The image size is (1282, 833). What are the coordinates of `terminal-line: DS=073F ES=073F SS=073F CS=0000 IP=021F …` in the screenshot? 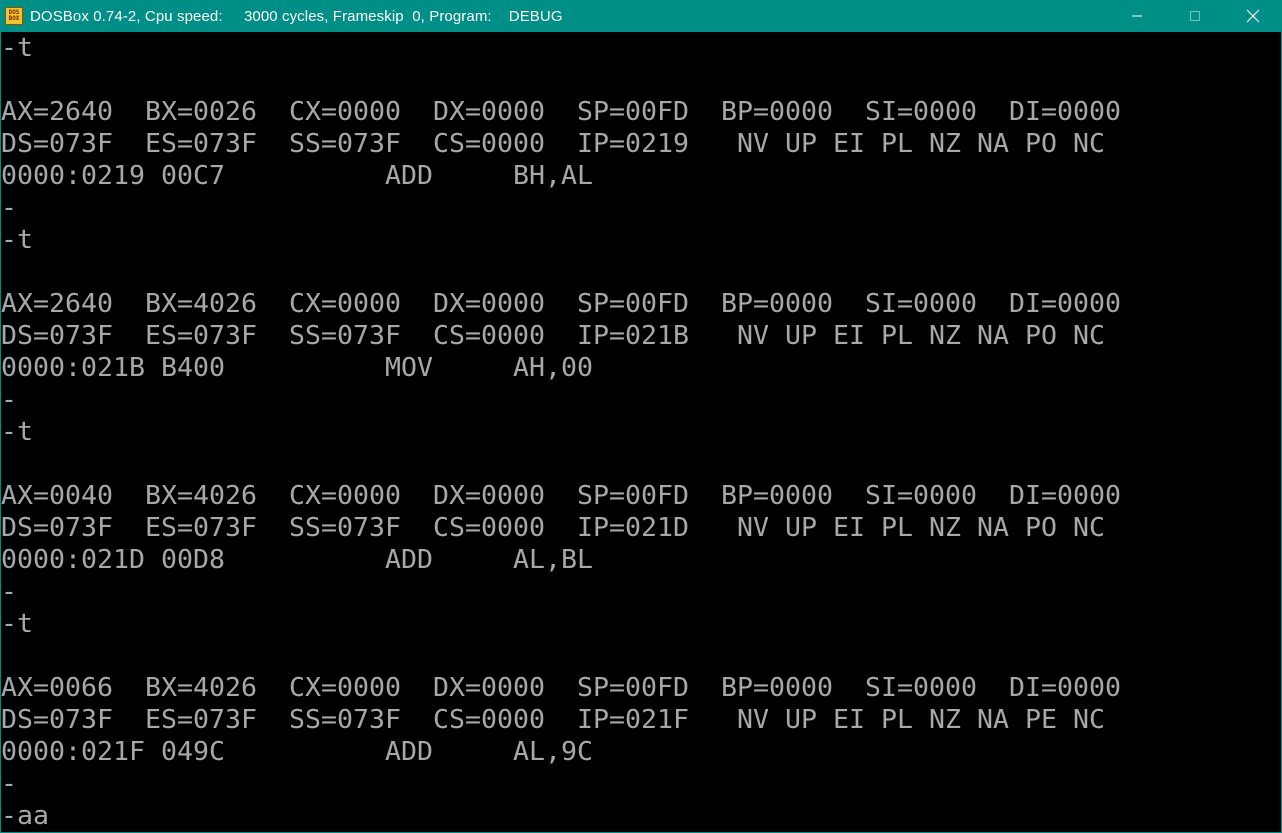 It's located at (553, 720).